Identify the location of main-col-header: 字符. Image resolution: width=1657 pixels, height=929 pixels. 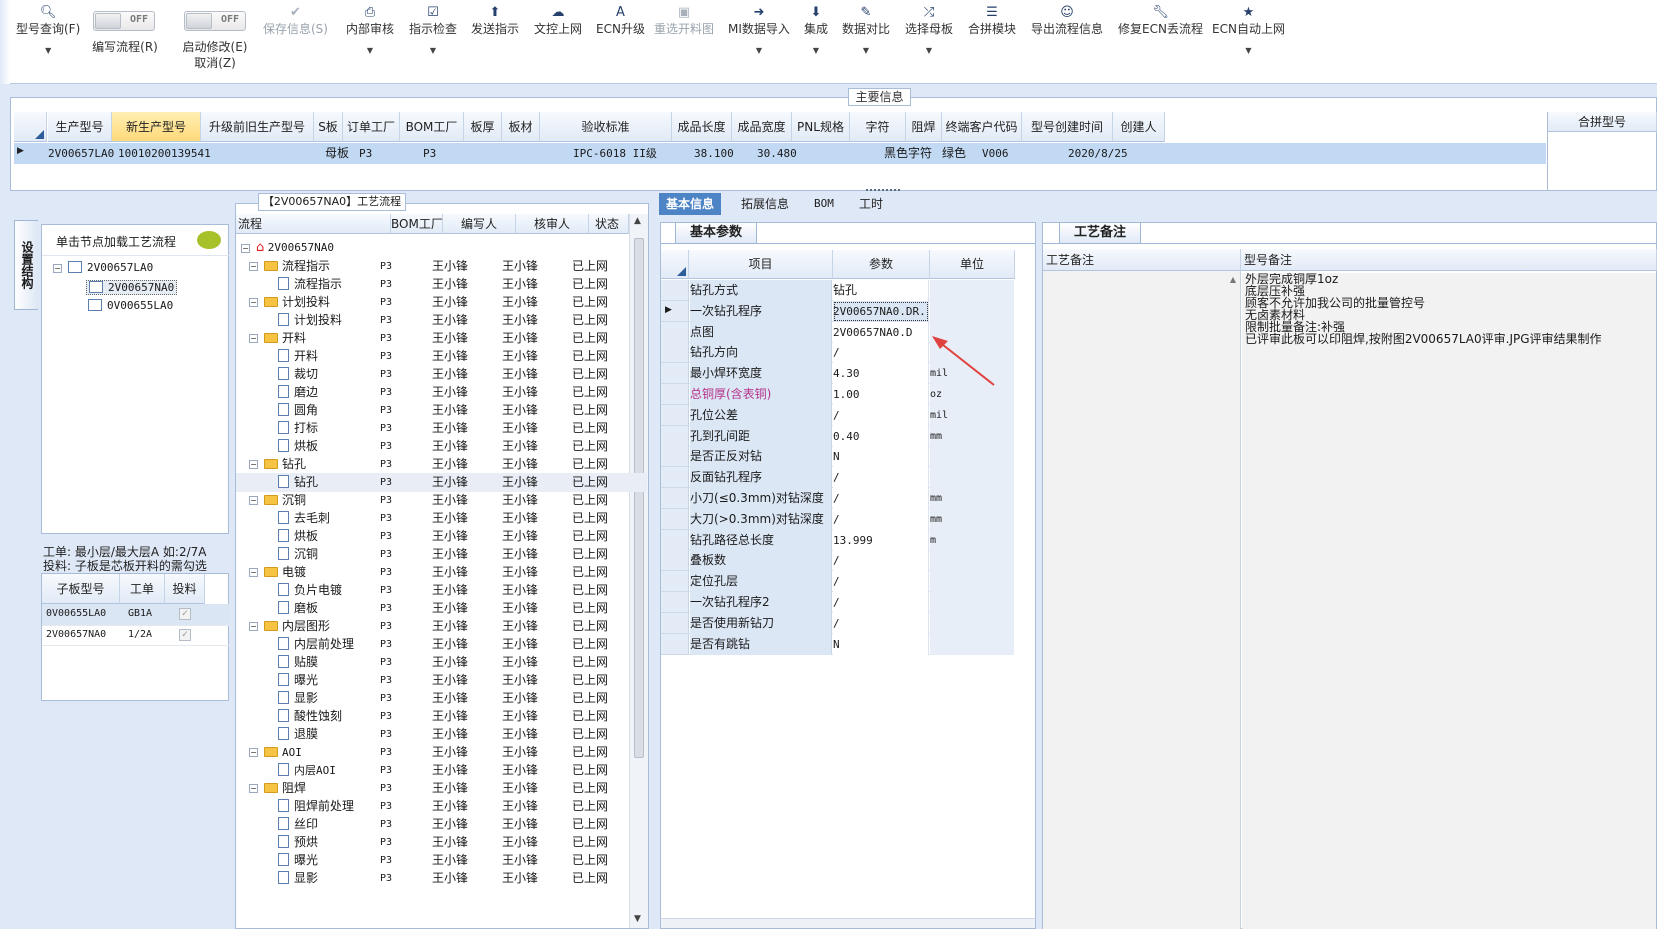
(878, 127).